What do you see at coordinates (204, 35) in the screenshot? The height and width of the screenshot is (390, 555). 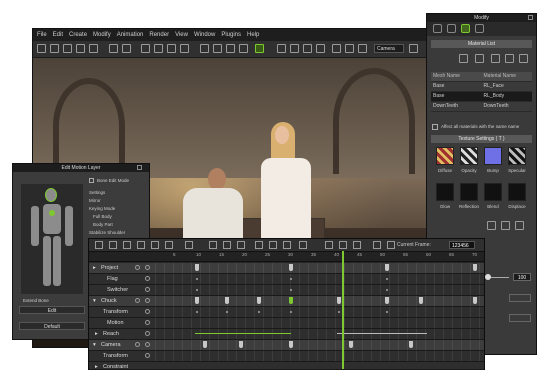 I see `menu-window: Window` at bounding box center [204, 35].